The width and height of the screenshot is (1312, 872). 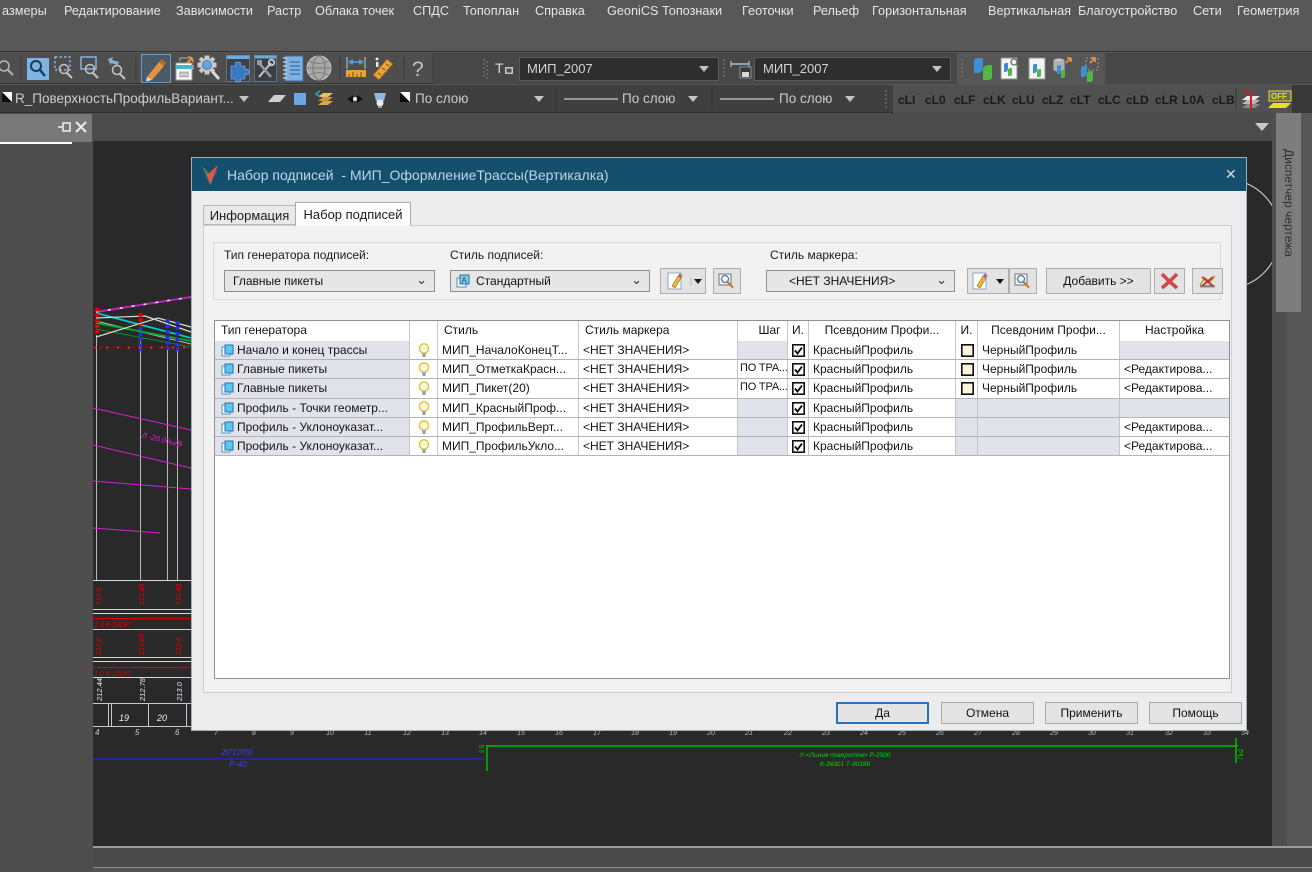 I want to click on svg-text: 213.88, so click(x=142, y=644).